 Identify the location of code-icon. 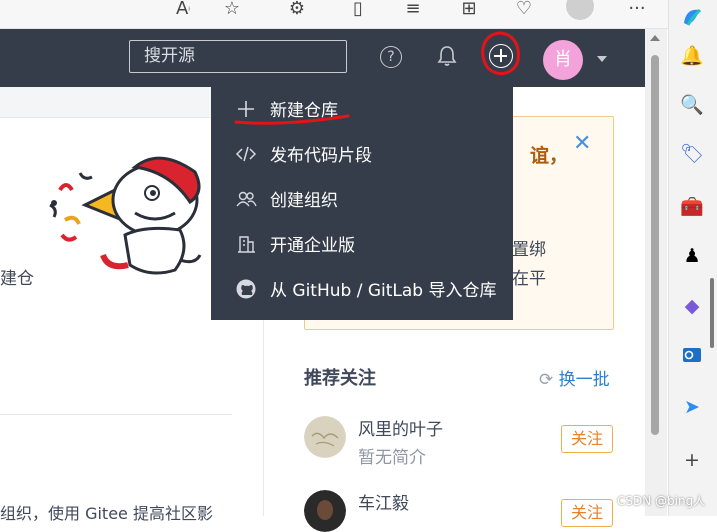
(246, 154).